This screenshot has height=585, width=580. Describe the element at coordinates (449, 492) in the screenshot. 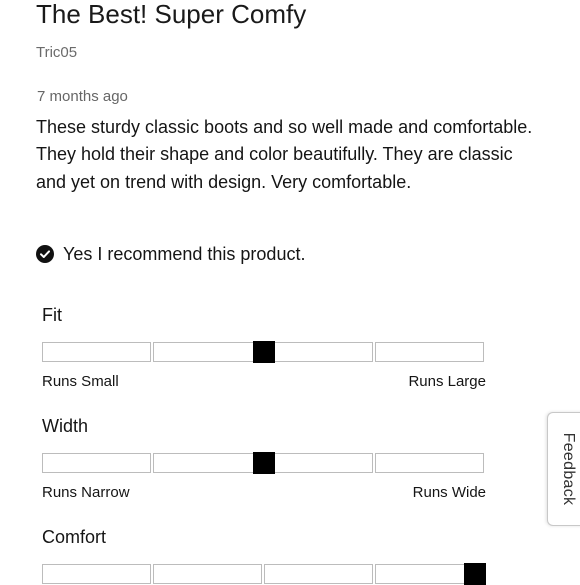

I see `width-max-label: Runs Wide` at that location.